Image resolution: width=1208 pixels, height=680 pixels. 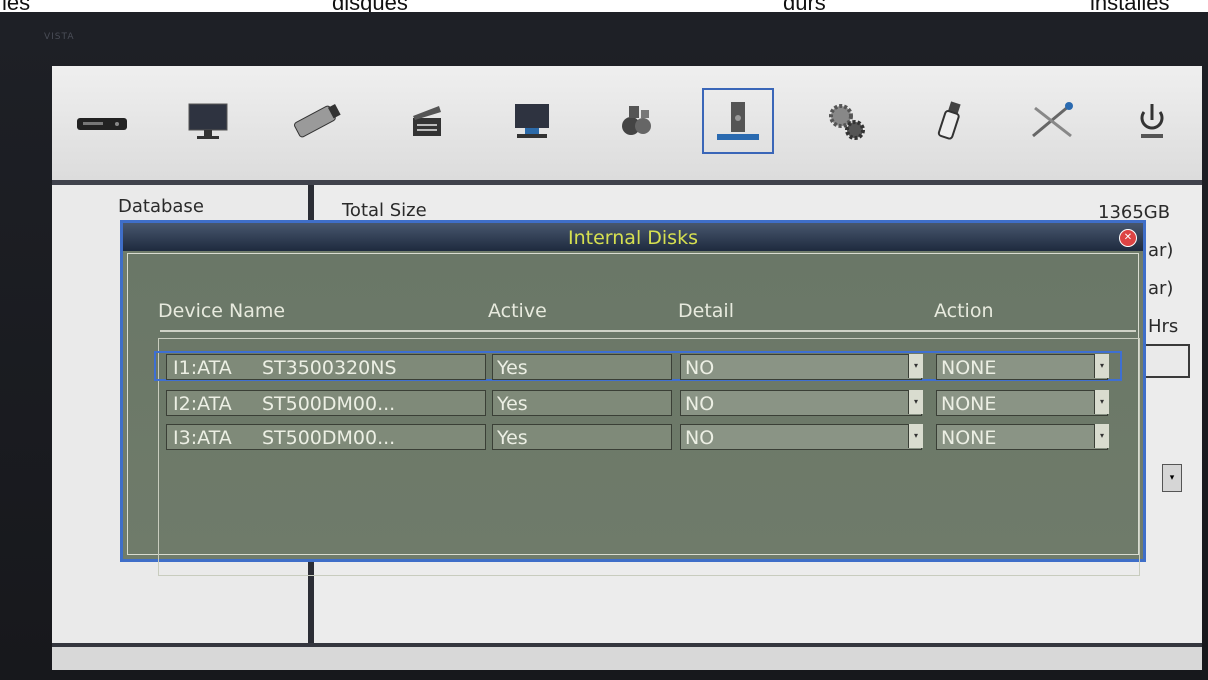 I want to click on dvr-icon, so click(x=102, y=121).